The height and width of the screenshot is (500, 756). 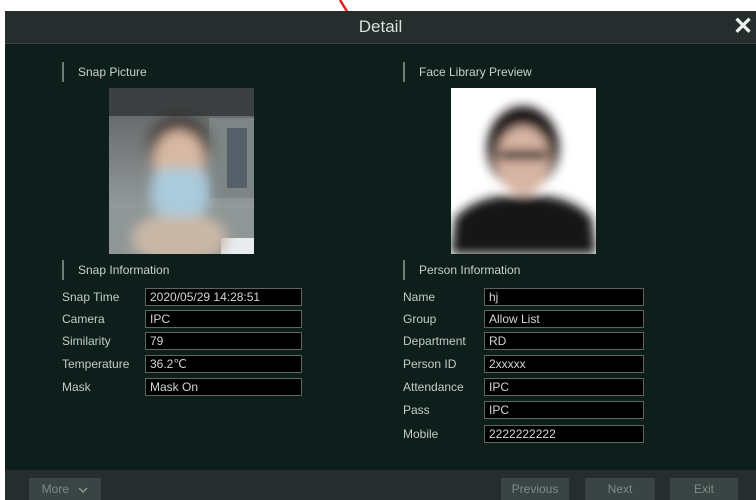 What do you see at coordinates (96, 364) in the screenshot?
I see `temperature-label: Temperature` at bounding box center [96, 364].